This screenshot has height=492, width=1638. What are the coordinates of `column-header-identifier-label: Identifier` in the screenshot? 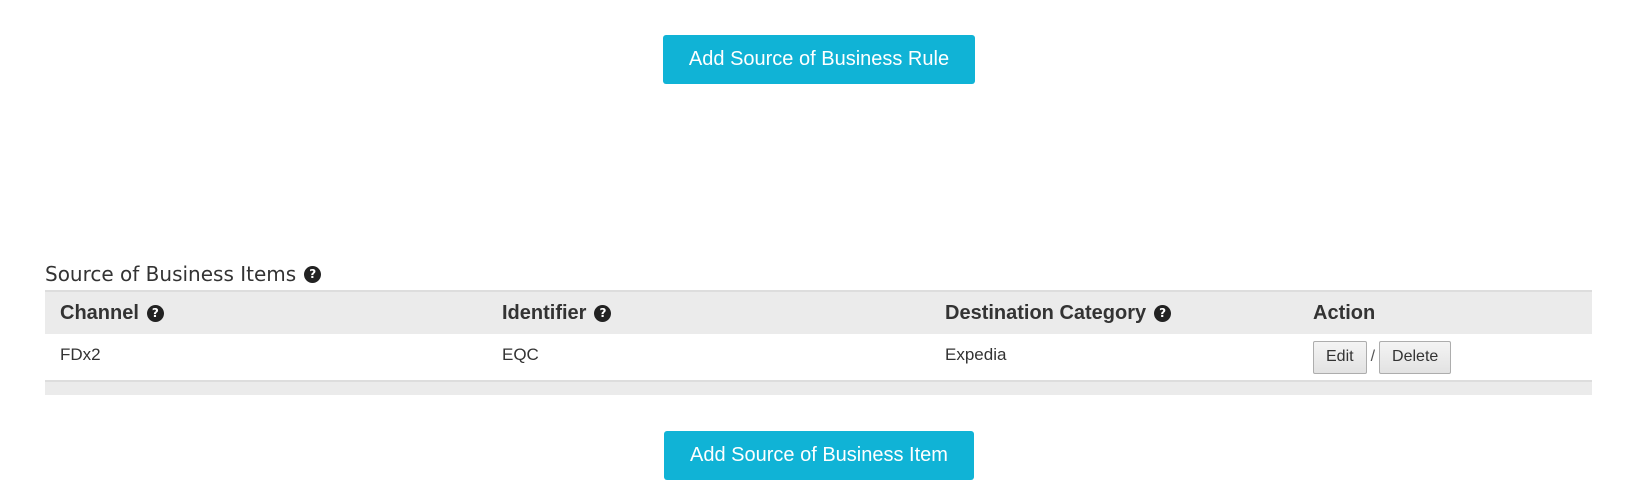 It's located at (544, 312).